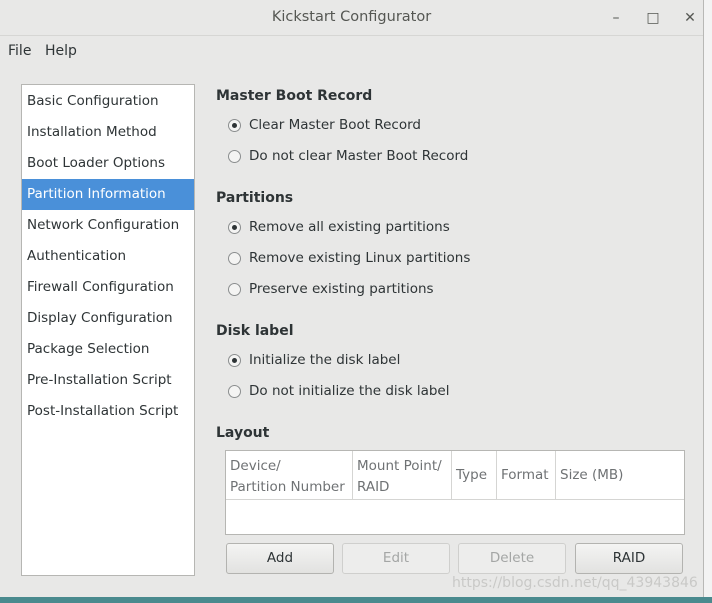  I want to click on radio-label: Preserve existing partitions, so click(341, 289).